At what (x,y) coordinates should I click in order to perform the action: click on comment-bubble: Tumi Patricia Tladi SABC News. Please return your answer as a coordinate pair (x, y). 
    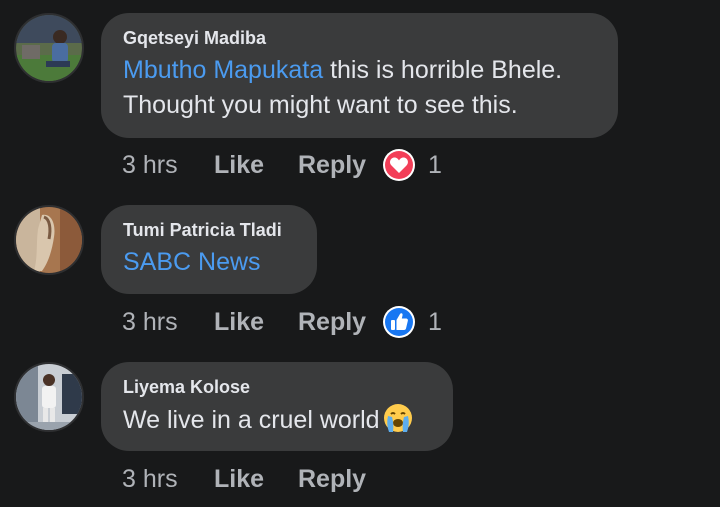
    Looking at the image, I should click on (209, 249).